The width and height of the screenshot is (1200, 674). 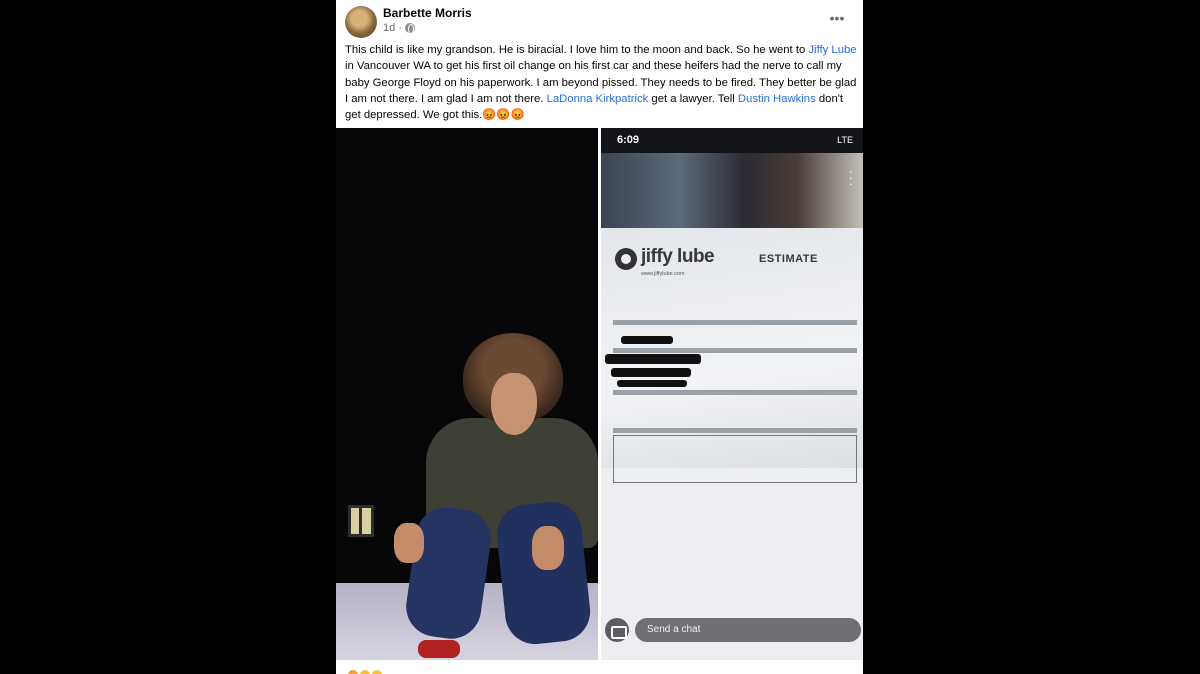 I want to click on ladonna-kirkpatrick-link: LaDonna Kirkpatrick, so click(x=598, y=99).